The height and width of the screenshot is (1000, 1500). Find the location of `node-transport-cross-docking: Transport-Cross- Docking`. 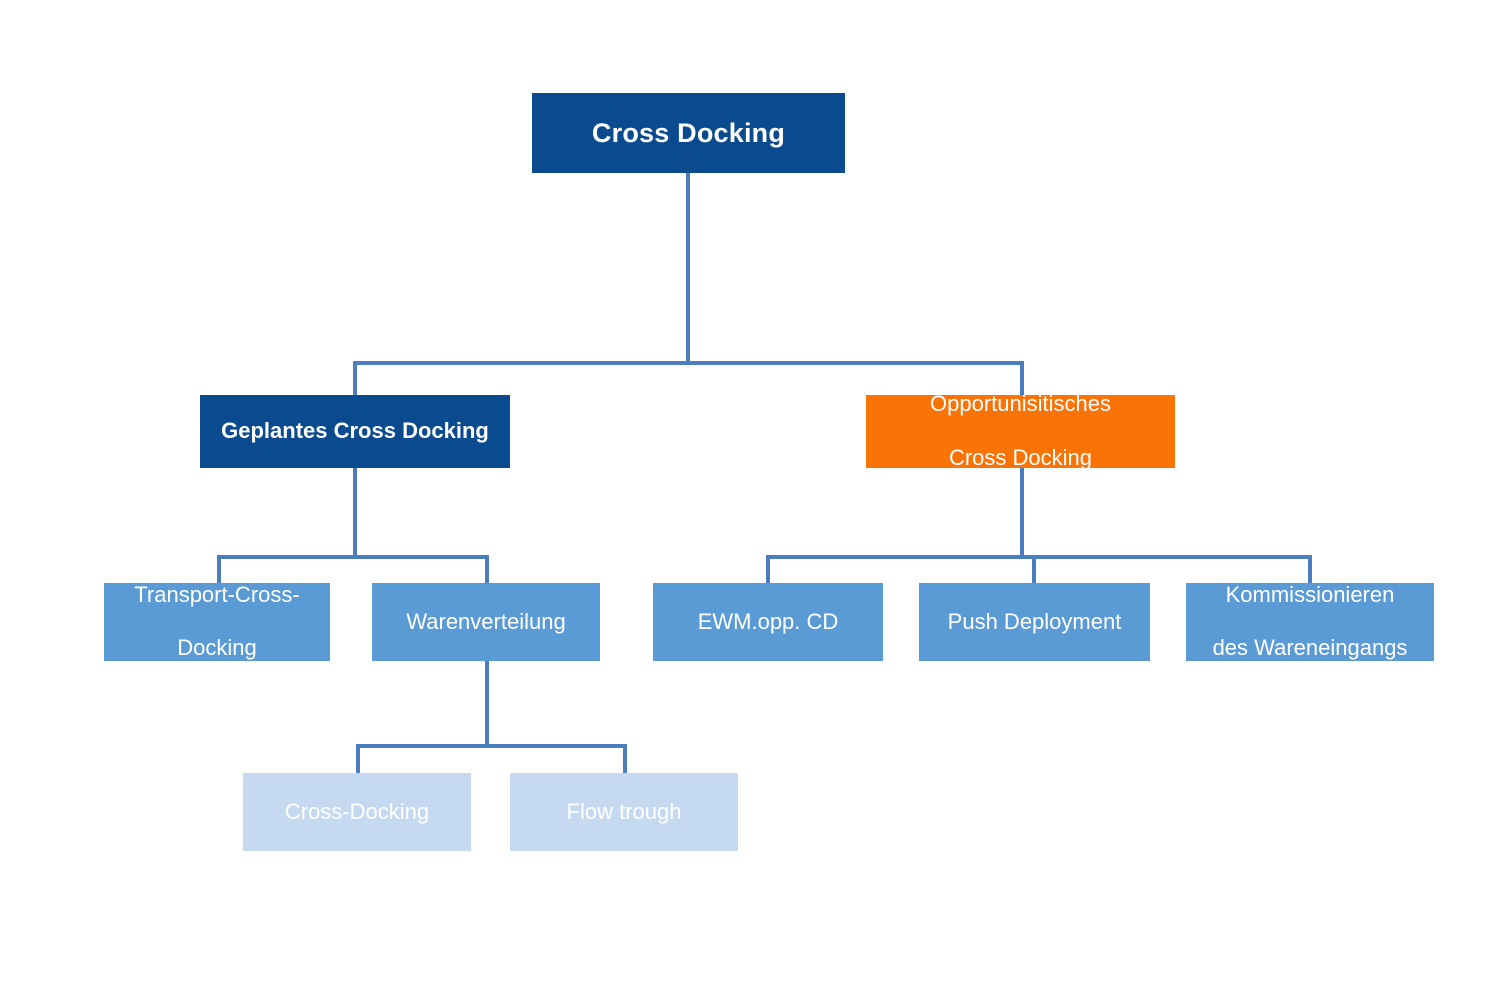

node-transport-cross-docking: Transport-Cross- Docking is located at coordinates (217, 622).